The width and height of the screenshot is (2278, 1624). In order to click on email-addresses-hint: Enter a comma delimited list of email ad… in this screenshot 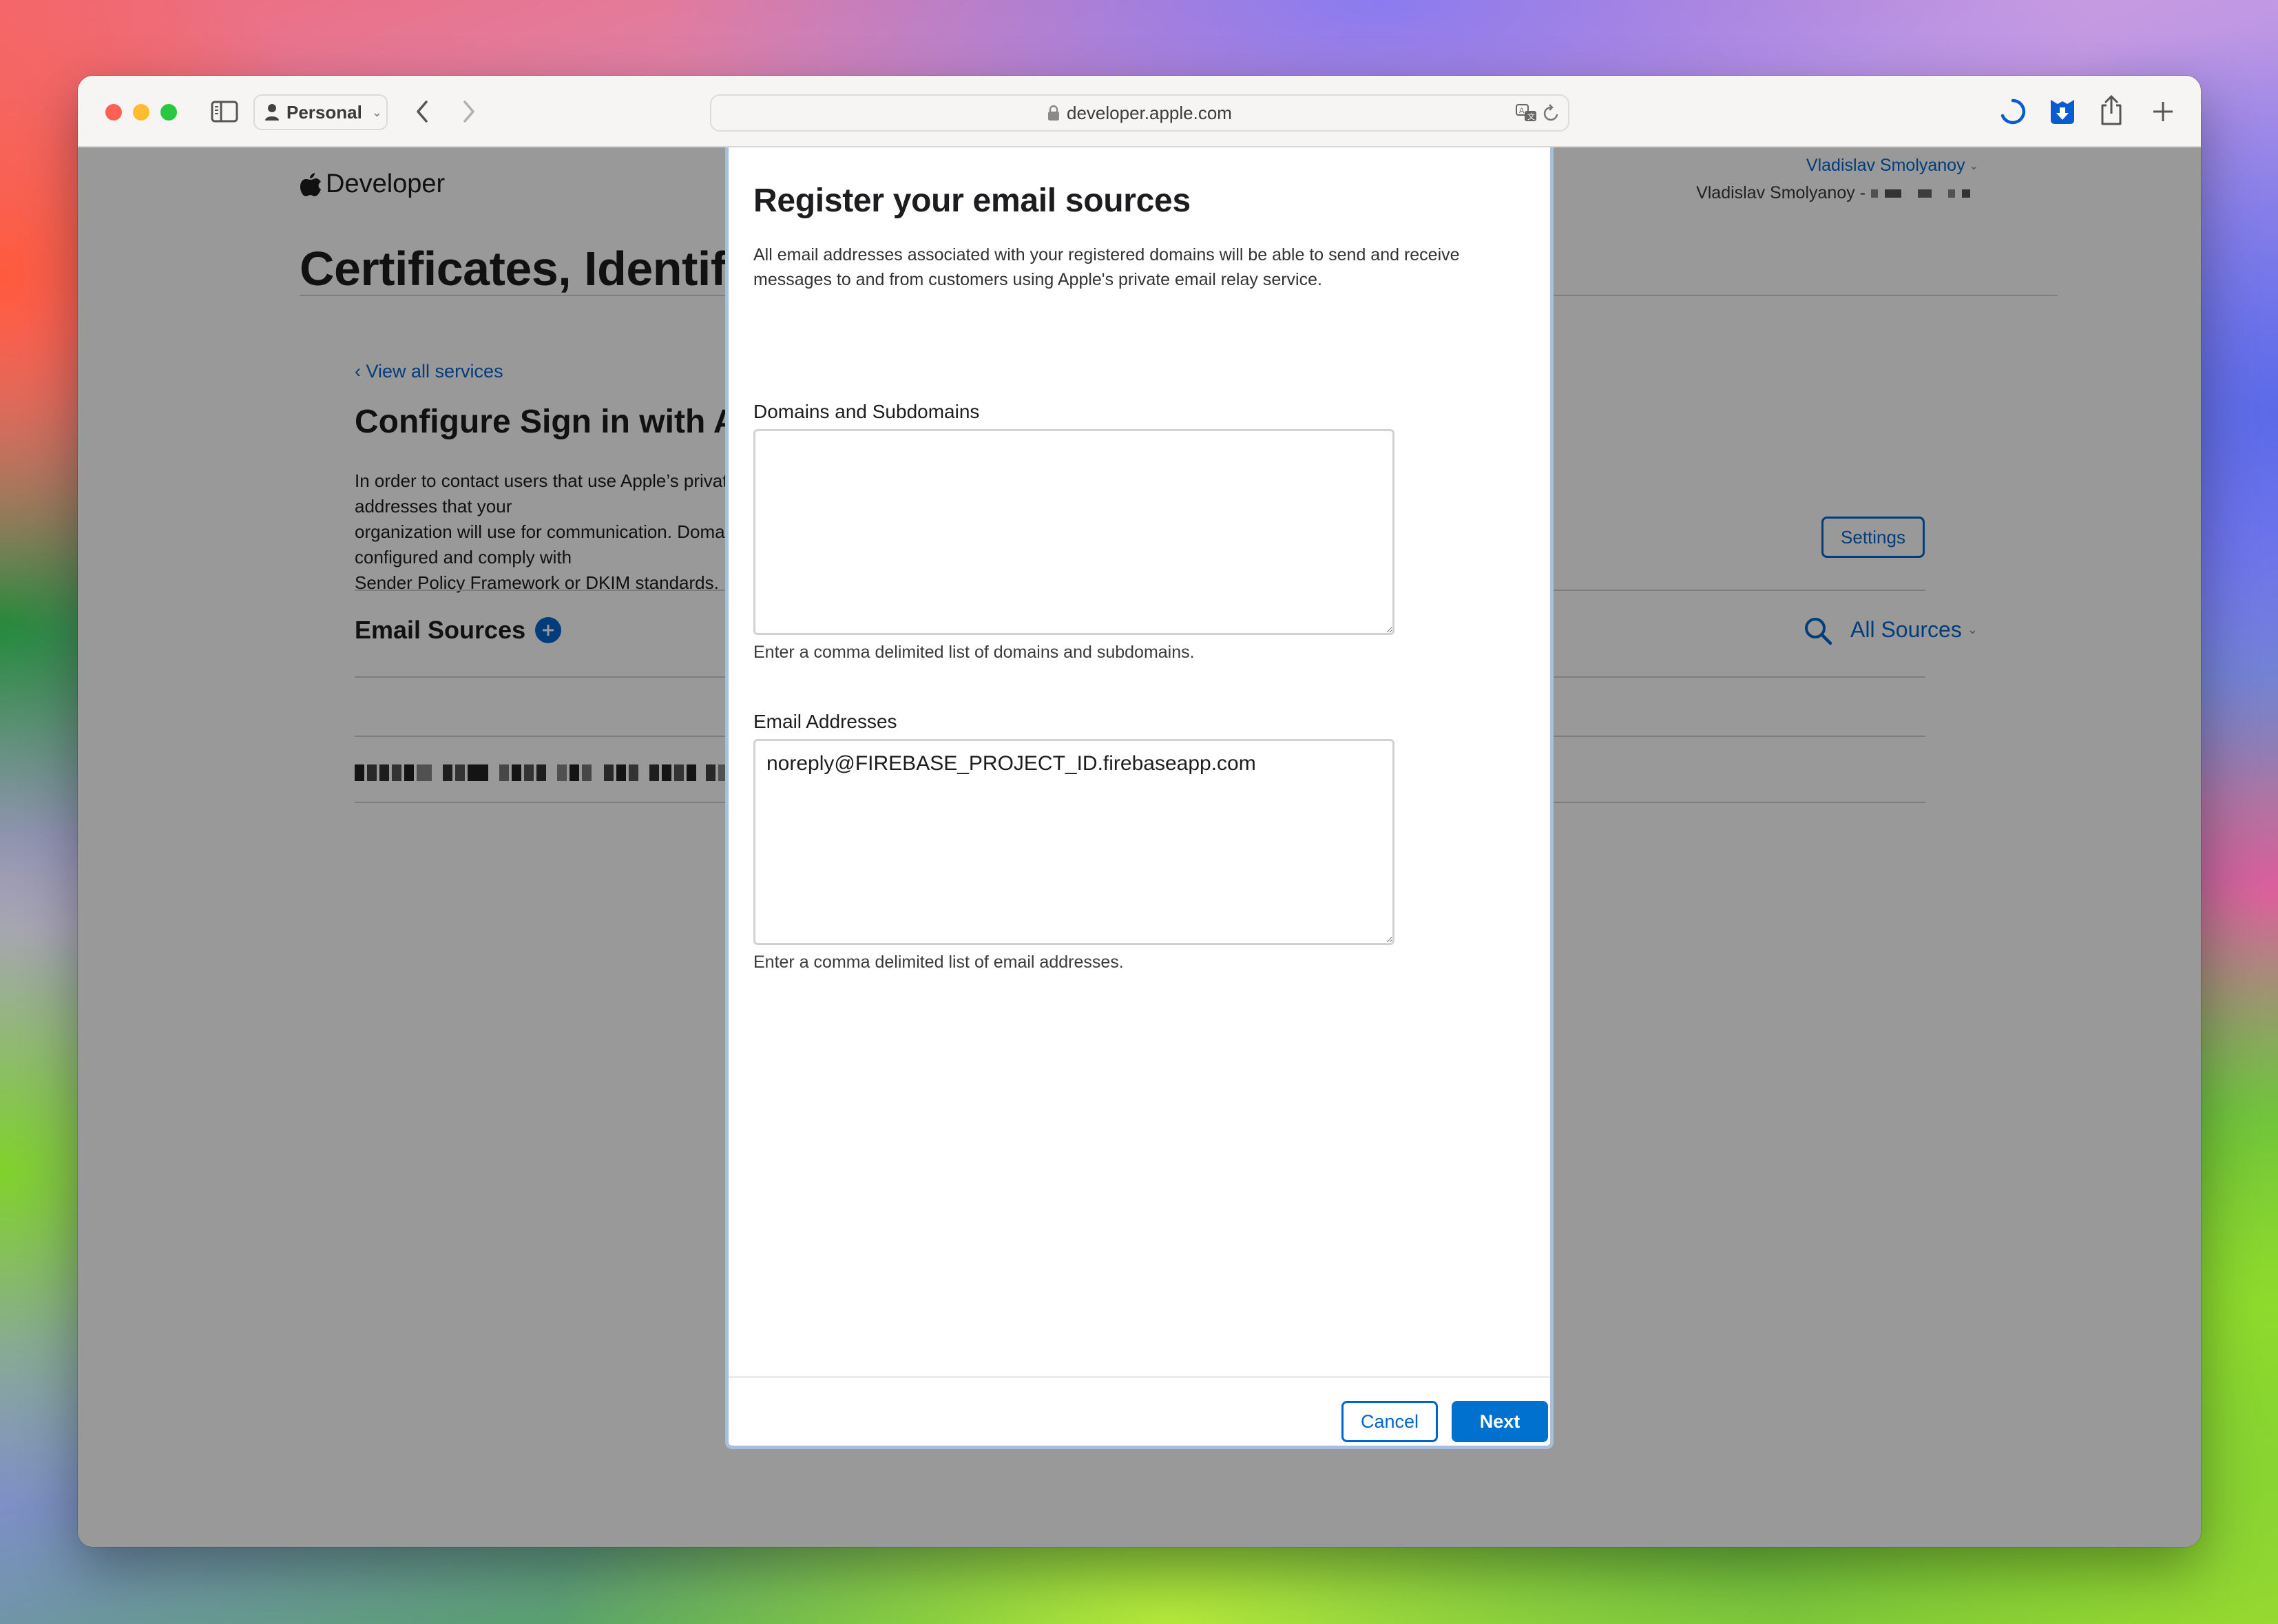, I will do `click(939, 962)`.